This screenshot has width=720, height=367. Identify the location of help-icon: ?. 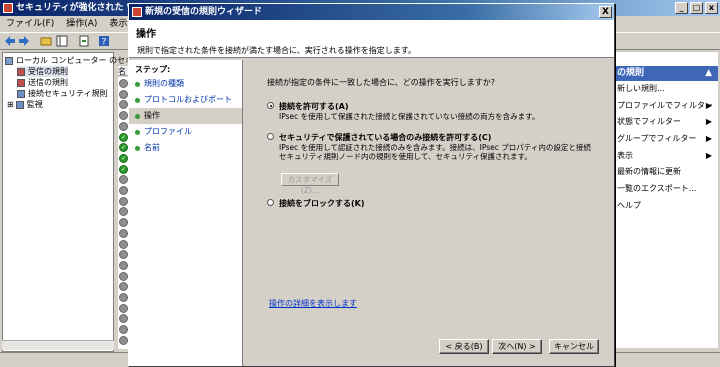
(104, 41).